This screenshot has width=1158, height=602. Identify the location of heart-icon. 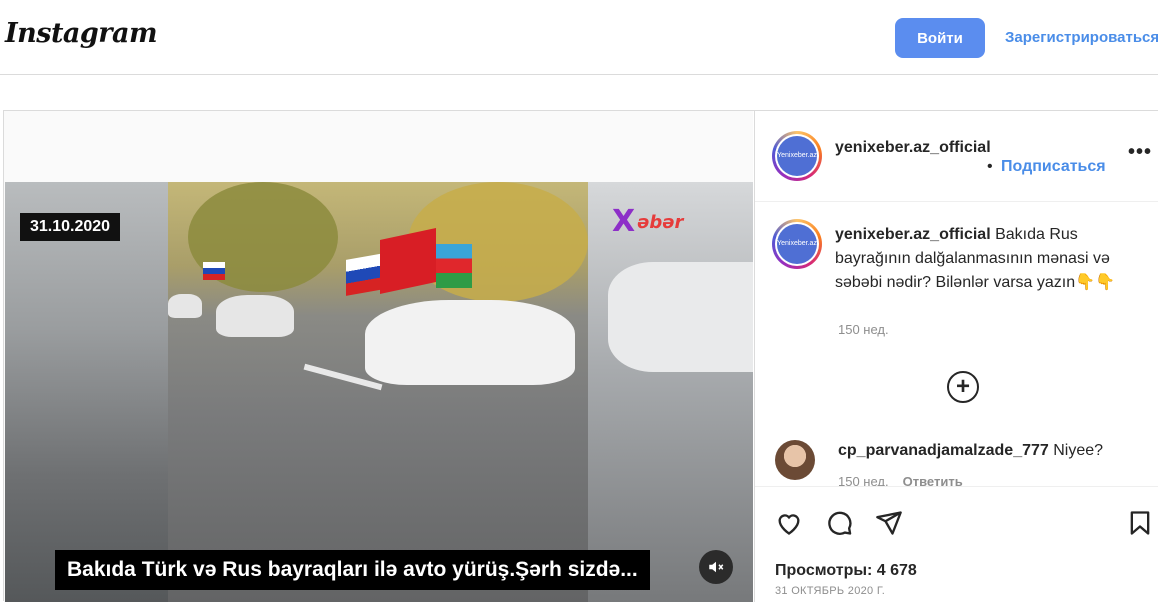
(790, 524).